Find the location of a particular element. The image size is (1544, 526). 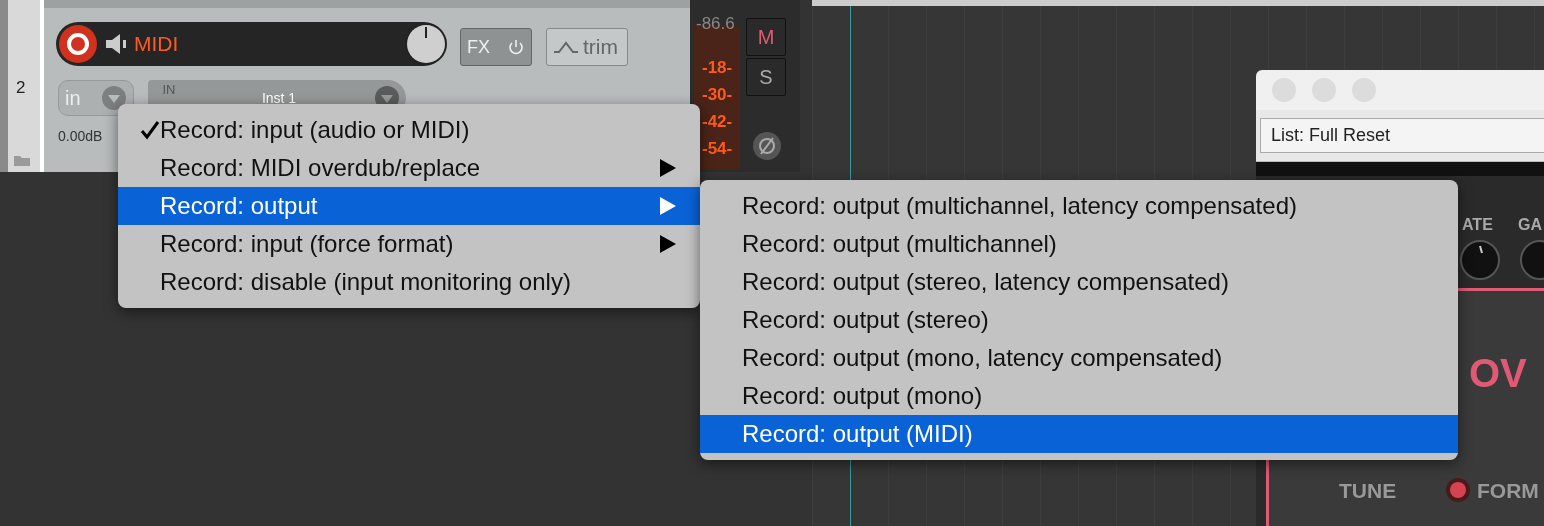

volume-knob is located at coordinates (426, 44).